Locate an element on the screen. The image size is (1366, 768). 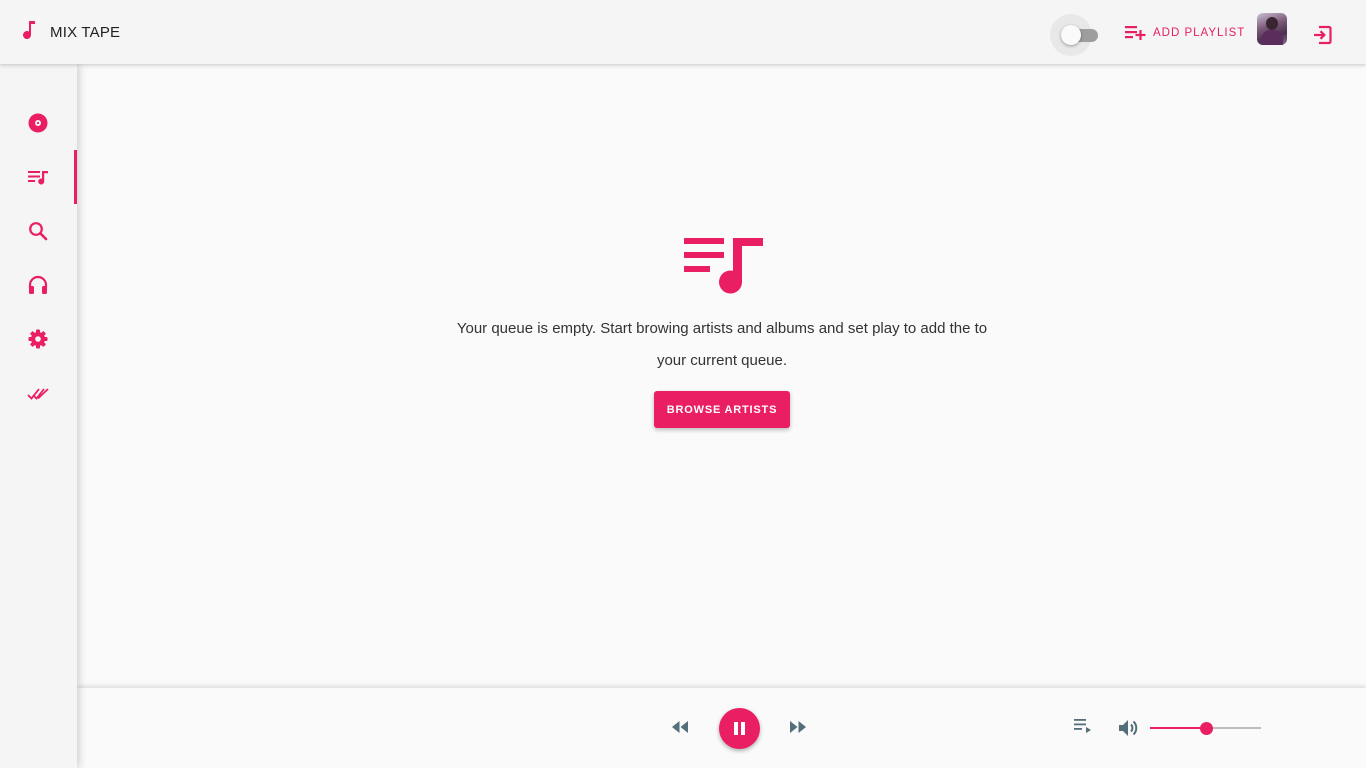
sidebar-item-settings is located at coordinates (38, 339).